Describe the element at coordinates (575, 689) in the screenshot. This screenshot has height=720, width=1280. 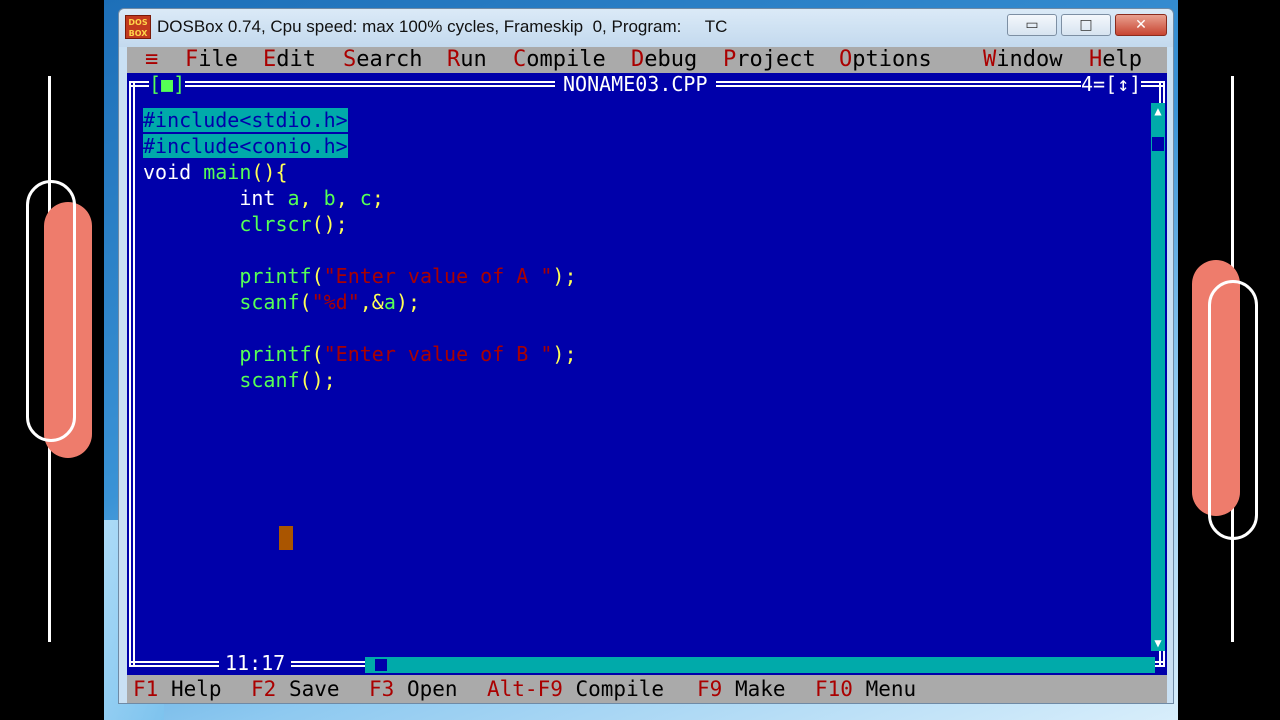
I see `status-altf9-compile: Alt-F9 Compile` at that location.